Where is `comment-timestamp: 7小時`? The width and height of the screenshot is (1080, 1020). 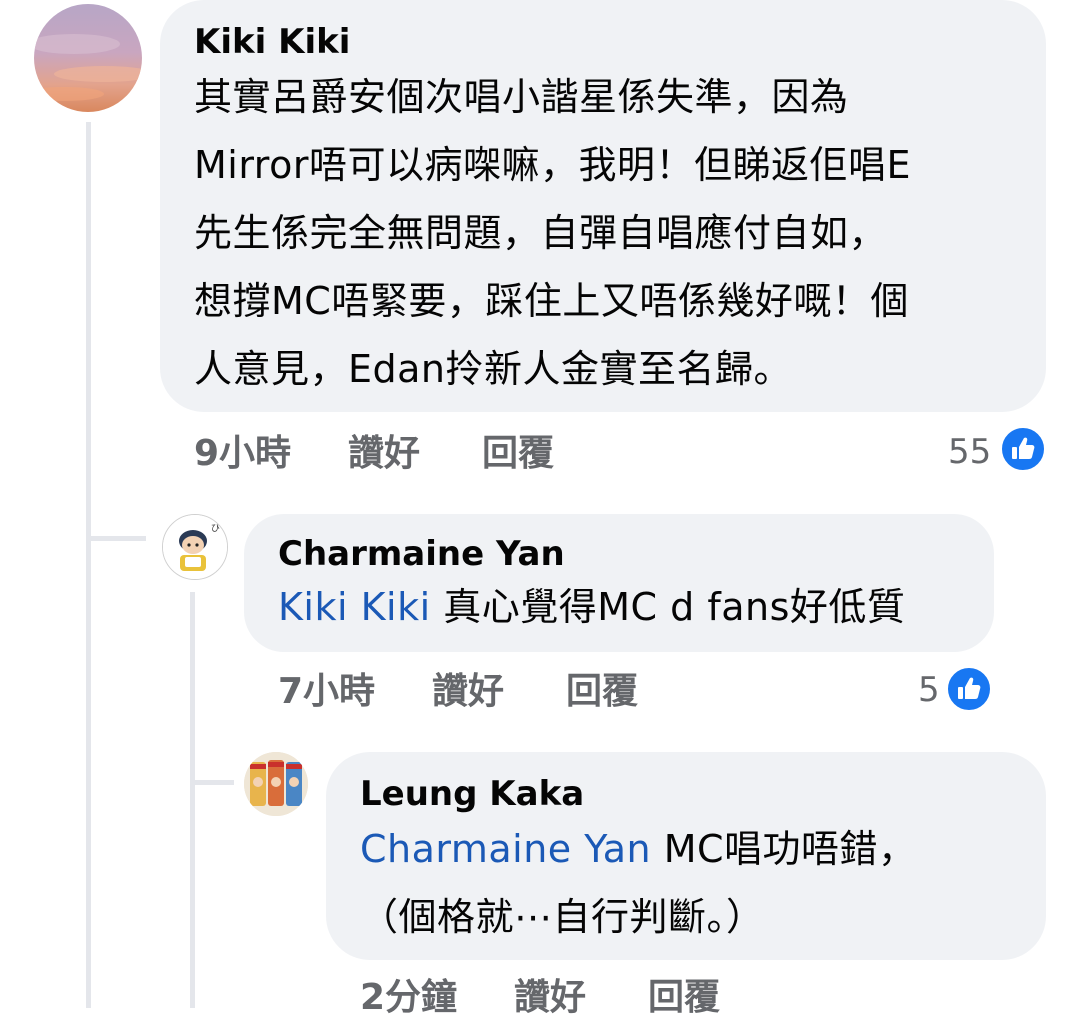
comment-timestamp: 7小時 is located at coordinates (326, 692).